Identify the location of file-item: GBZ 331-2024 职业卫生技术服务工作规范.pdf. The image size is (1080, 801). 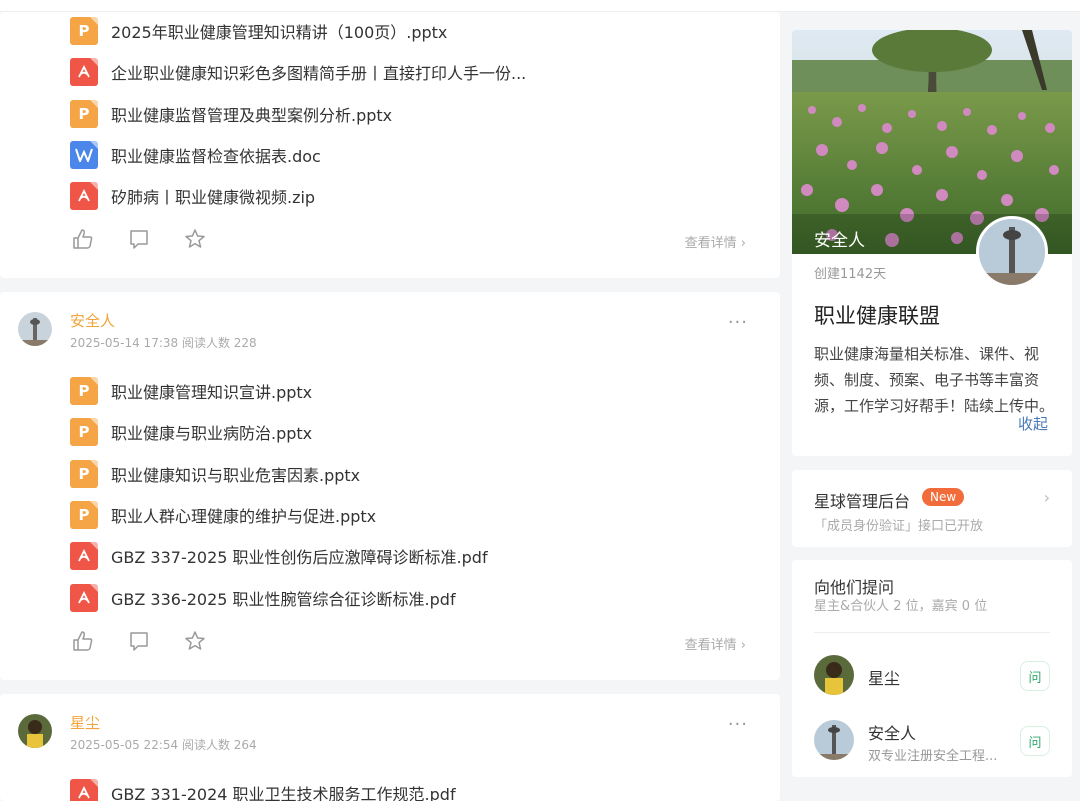
(263, 789).